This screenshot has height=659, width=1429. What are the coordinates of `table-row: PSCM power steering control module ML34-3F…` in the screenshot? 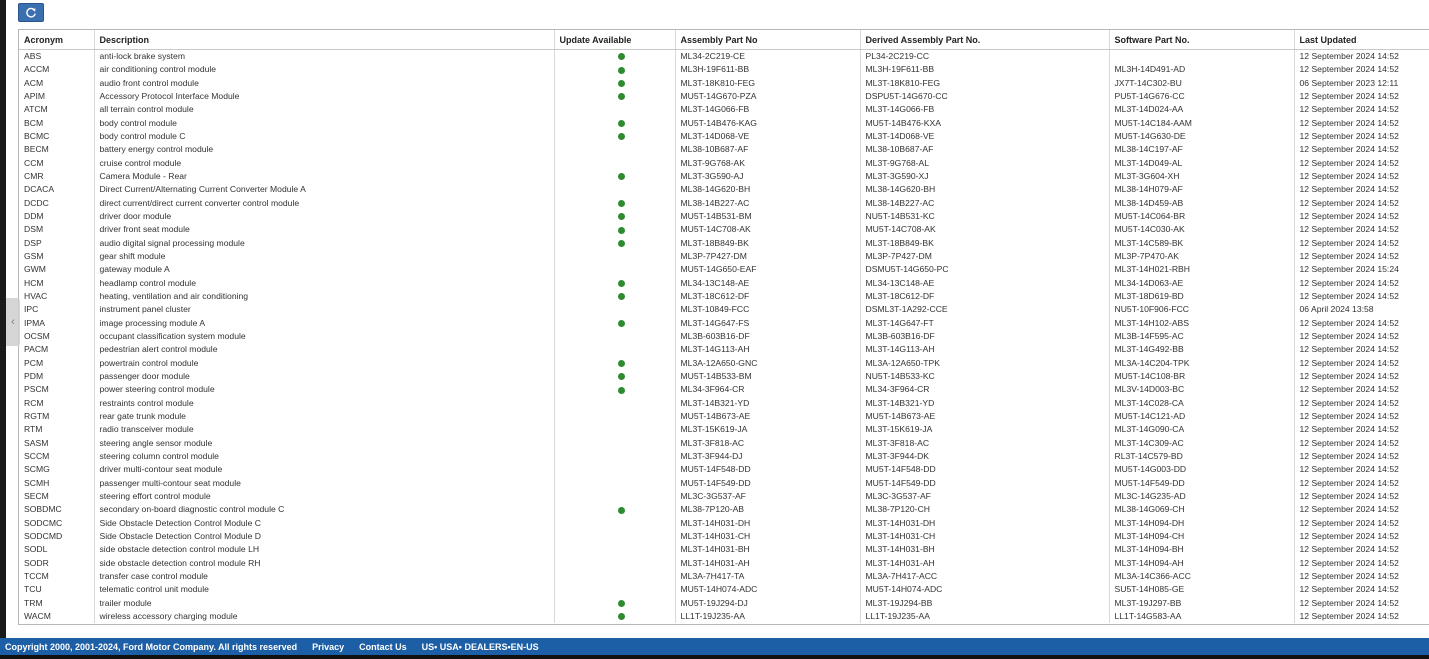 It's located at (724, 390).